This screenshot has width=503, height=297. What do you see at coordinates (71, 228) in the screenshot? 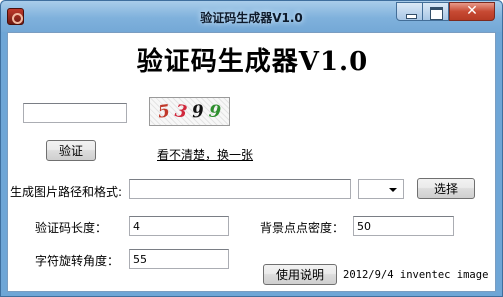
I see `length-label: 验证码长度：` at bounding box center [71, 228].